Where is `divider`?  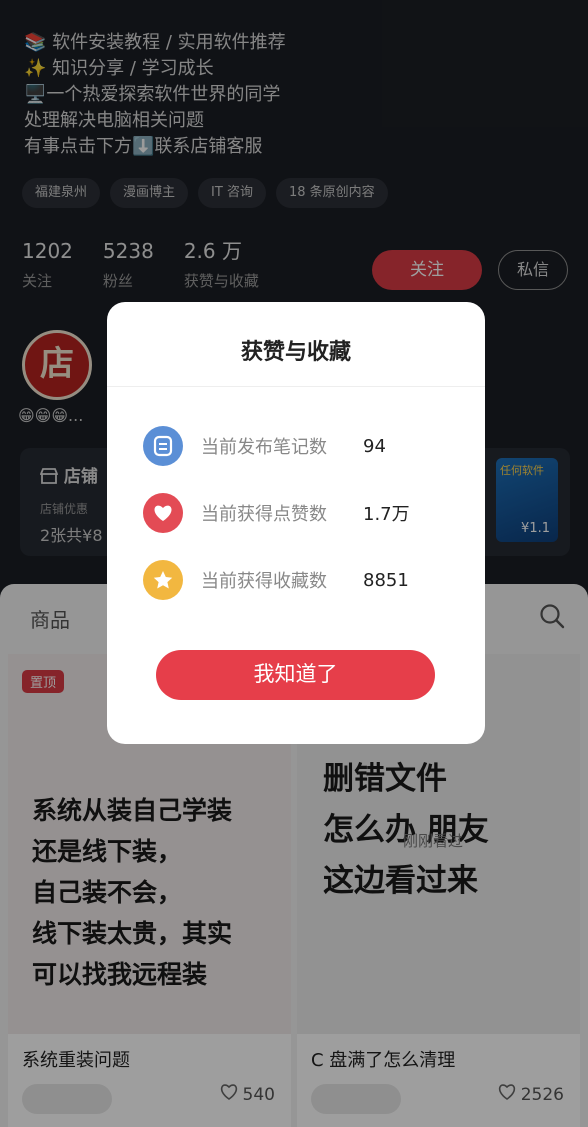
divider is located at coordinates (296, 386).